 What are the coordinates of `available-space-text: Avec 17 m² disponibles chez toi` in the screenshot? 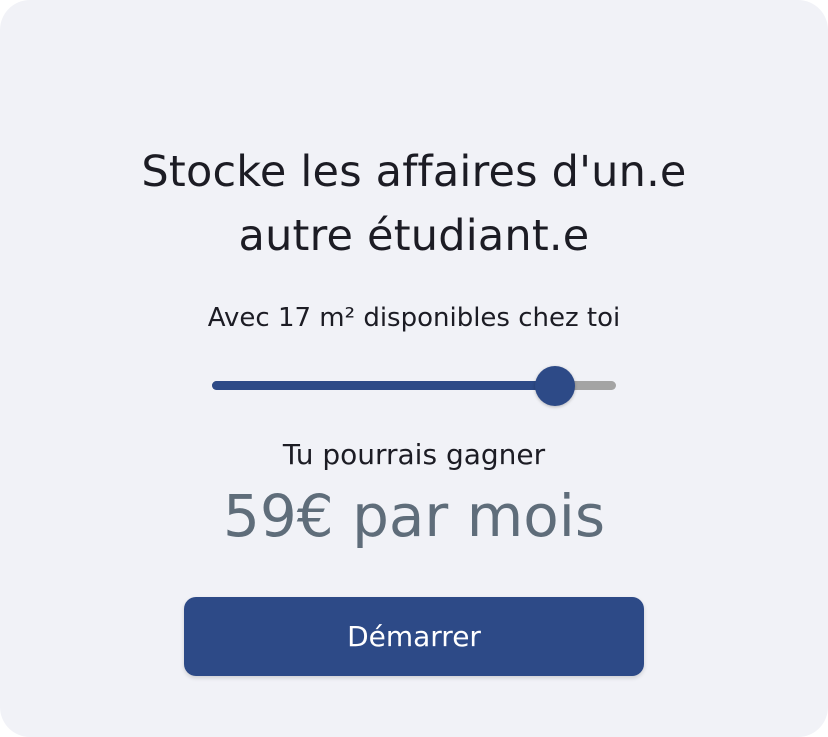 It's located at (414, 318).